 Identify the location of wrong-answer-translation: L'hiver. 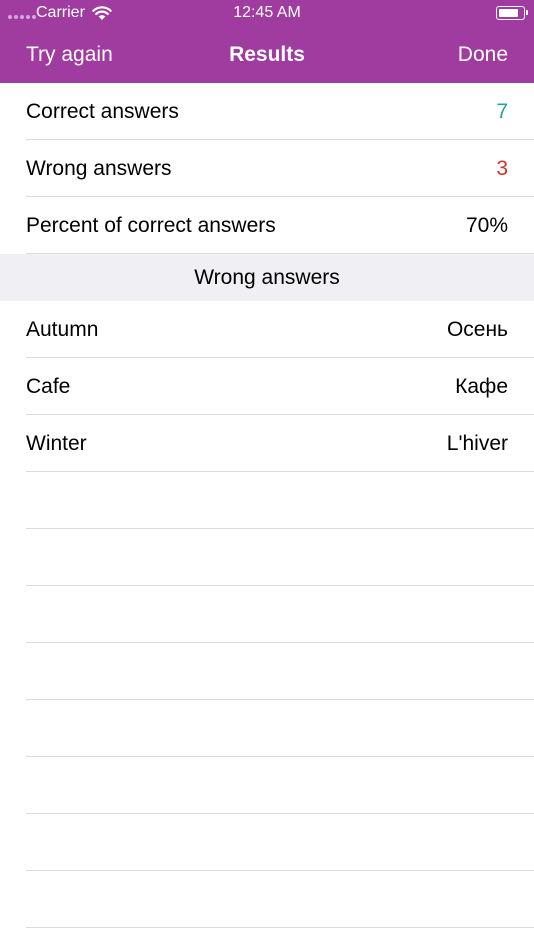
(477, 443).